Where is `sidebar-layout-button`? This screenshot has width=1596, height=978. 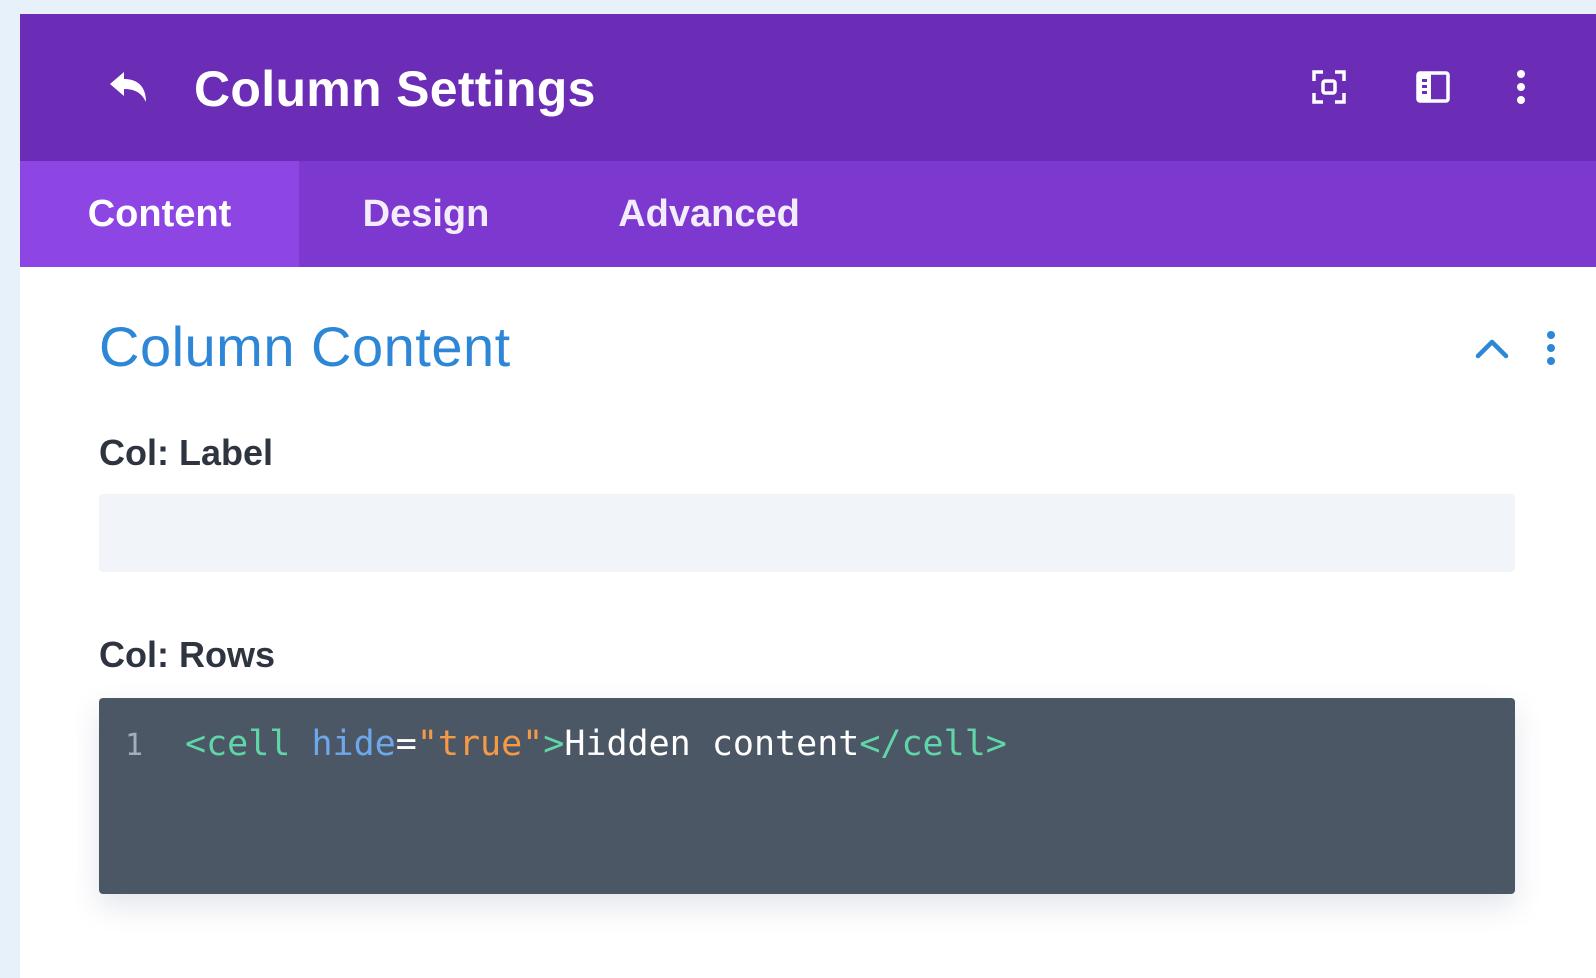
sidebar-layout-button is located at coordinates (1433, 89).